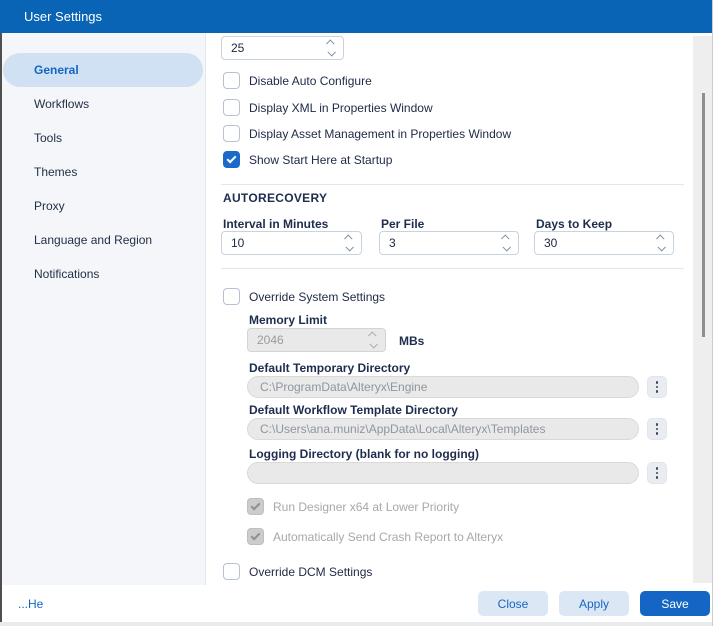 Image resolution: width=713 pixels, height=626 pixels. Describe the element at coordinates (344, 387) in the screenshot. I see `temp-directory-value: C:\ProgramData\Alteryx\Engine` at that location.